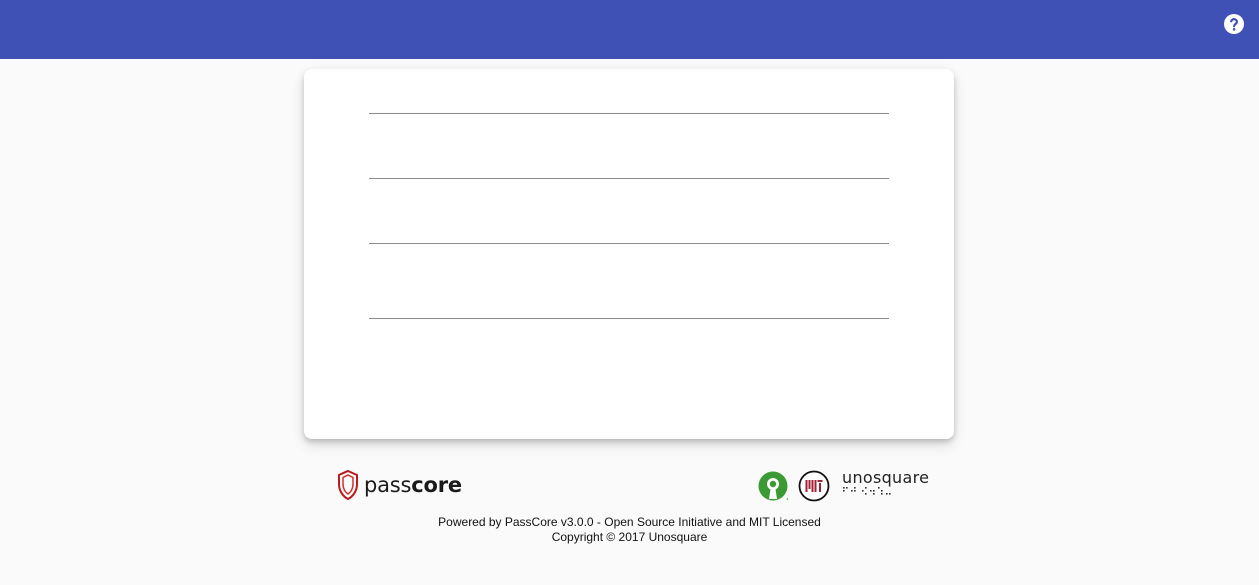 This screenshot has height=585, width=1259. What do you see at coordinates (774, 486) in the screenshot?
I see `open-source-initiative-icon` at bounding box center [774, 486].